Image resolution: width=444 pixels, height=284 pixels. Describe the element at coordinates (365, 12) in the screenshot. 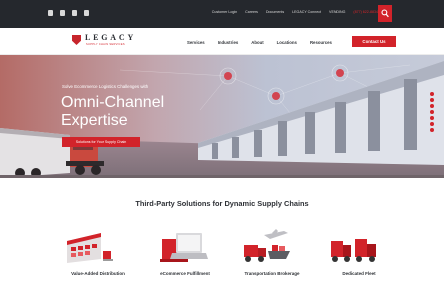

I see `phone-link: (877) 622-8834` at that location.